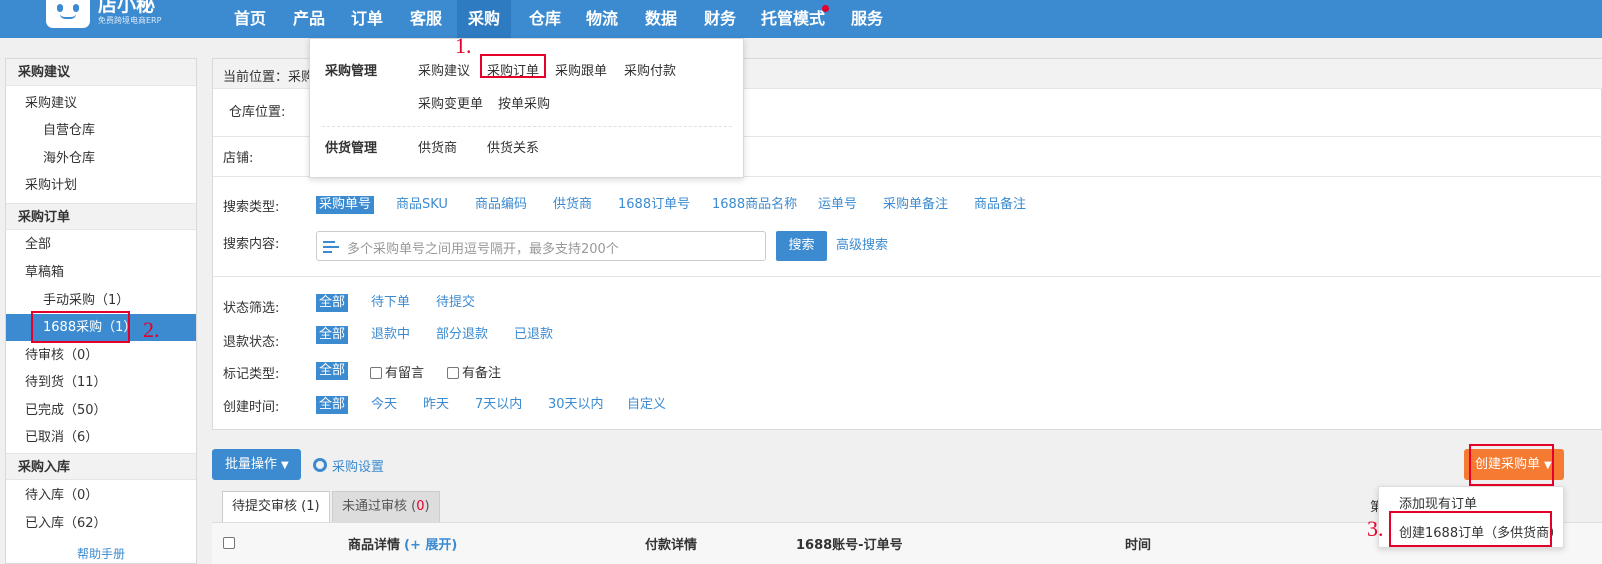 This screenshot has width=1602, height=564. I want to click on nav-hosting: 托管模式, so click(793, 19).